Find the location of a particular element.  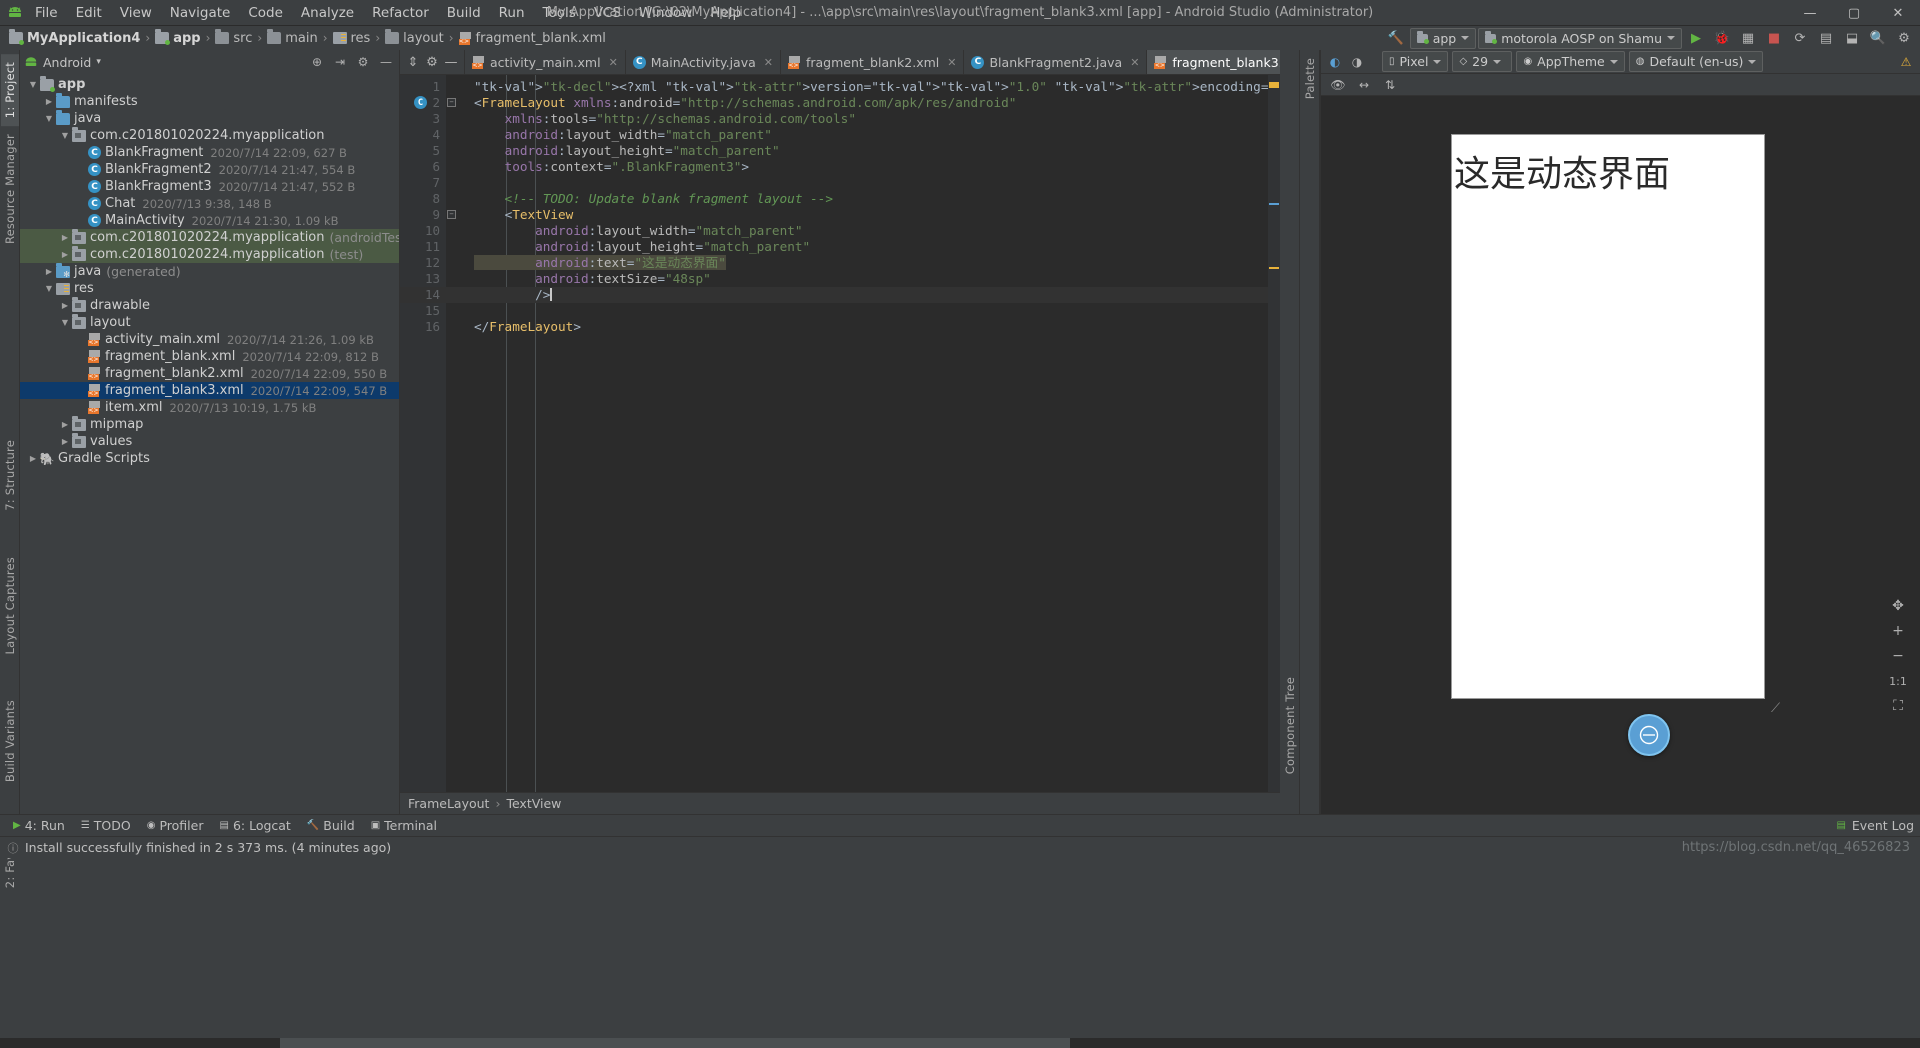

tree-node: ▼ layout is located at coordinates (209, 322).